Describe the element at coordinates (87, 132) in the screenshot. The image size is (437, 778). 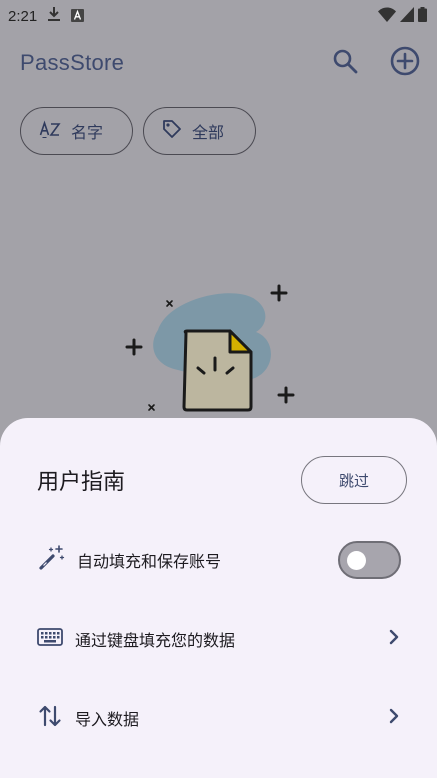
I see `sort-chip-label: 名字` at that location.